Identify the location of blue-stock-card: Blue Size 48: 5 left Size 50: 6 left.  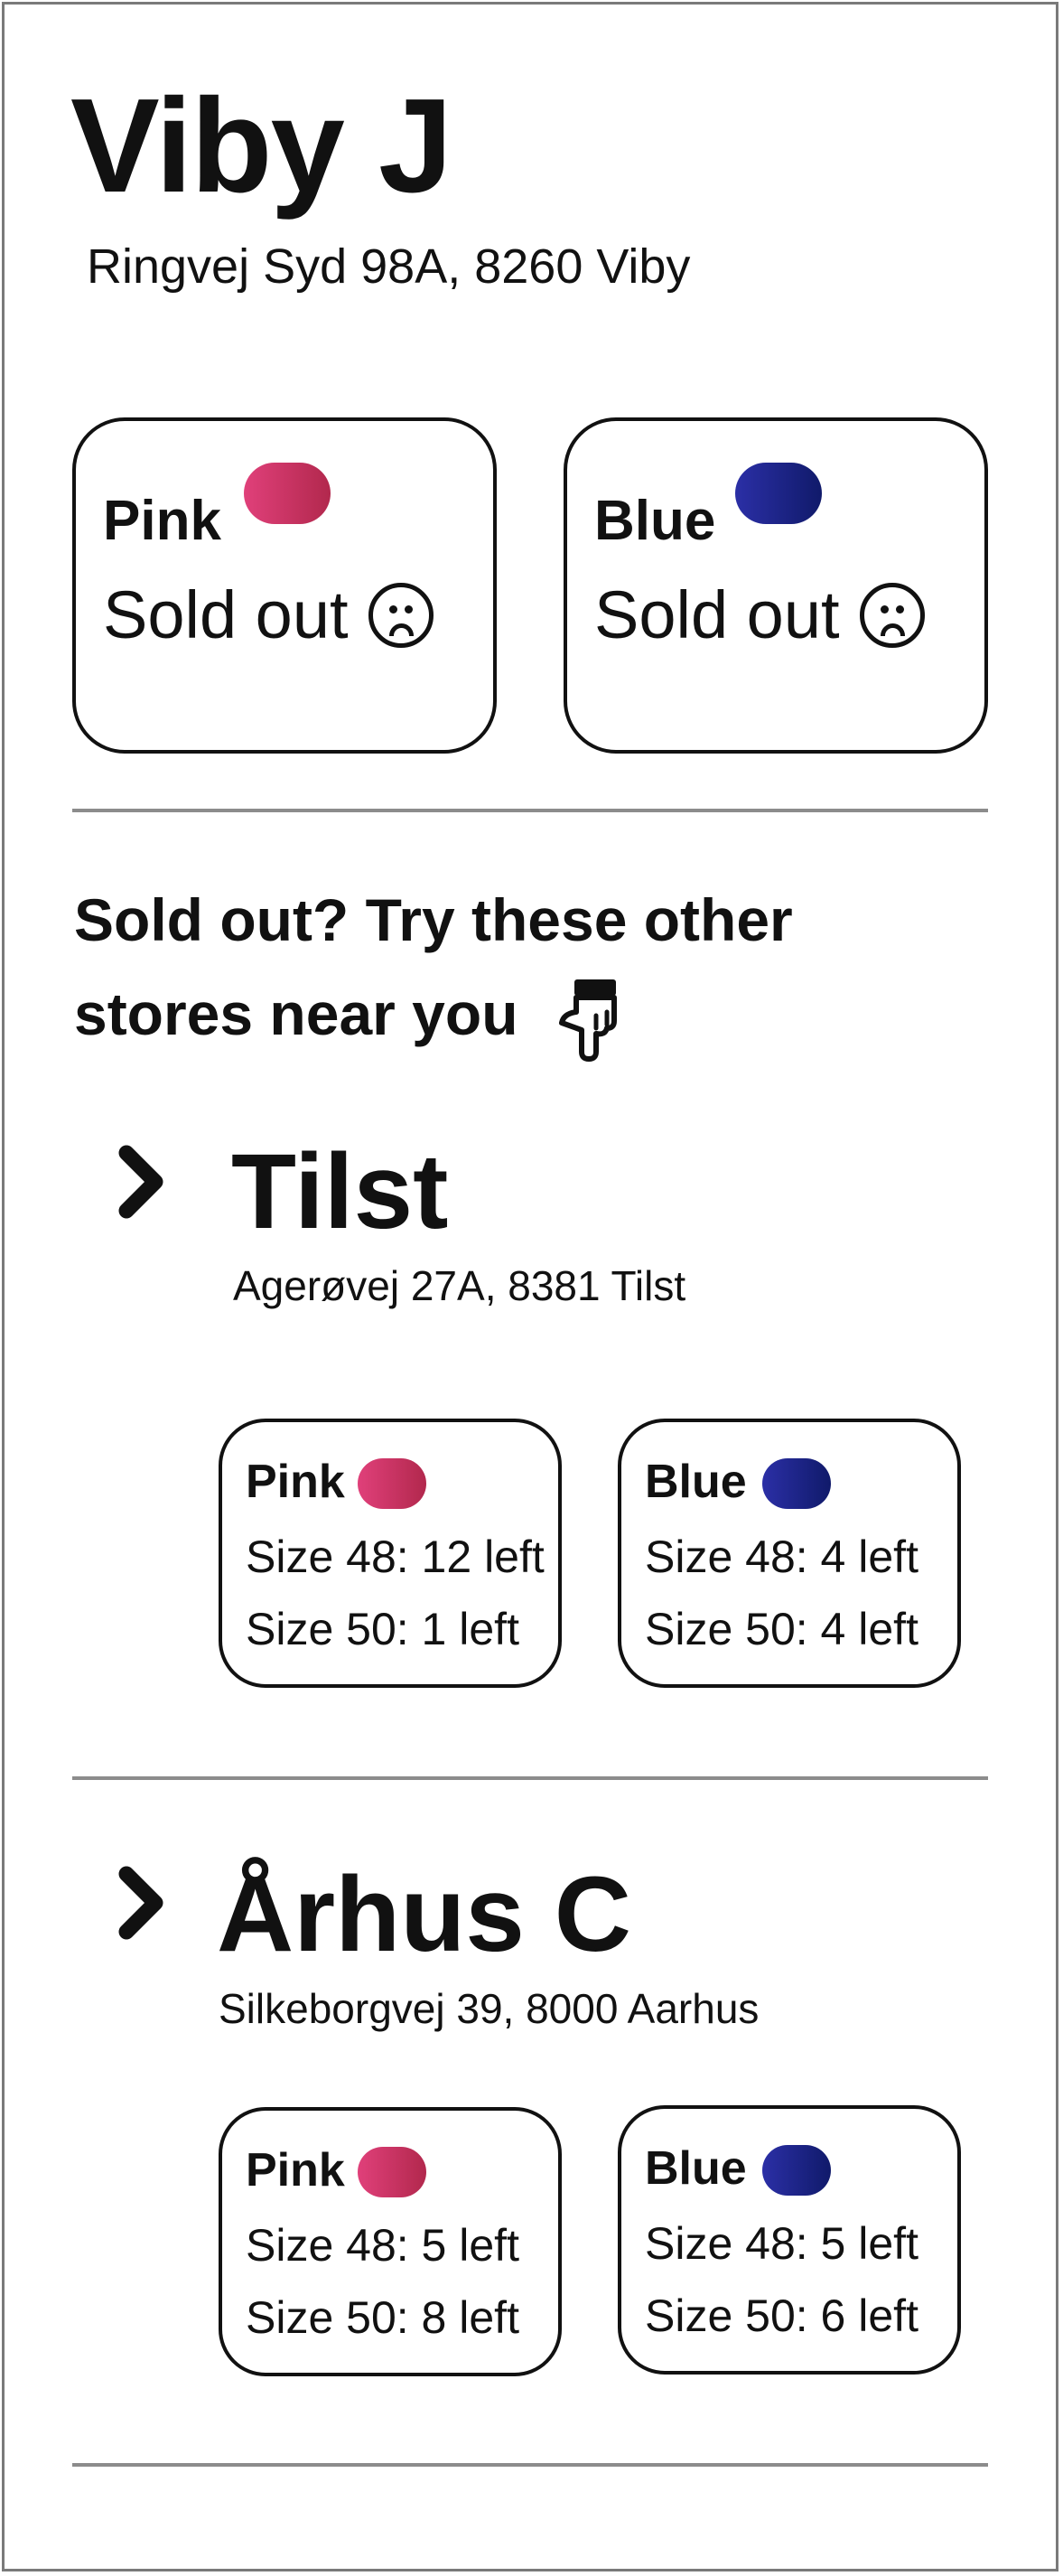
(789, 2240).